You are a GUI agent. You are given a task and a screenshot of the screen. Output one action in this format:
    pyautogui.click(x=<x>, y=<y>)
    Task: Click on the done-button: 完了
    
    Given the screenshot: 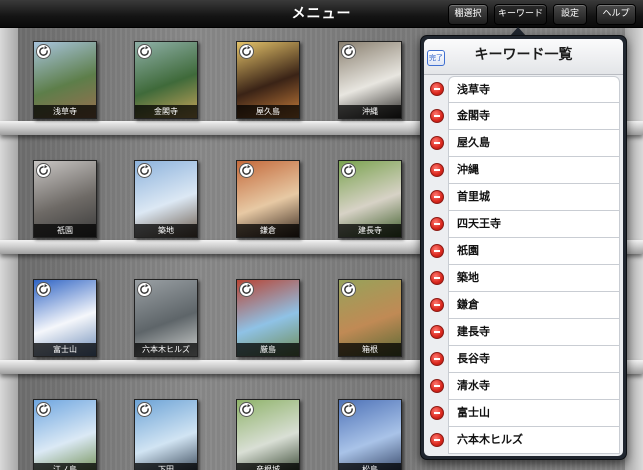 What is the action you would take?
    pyautogui.click(x=436, y=58)
    